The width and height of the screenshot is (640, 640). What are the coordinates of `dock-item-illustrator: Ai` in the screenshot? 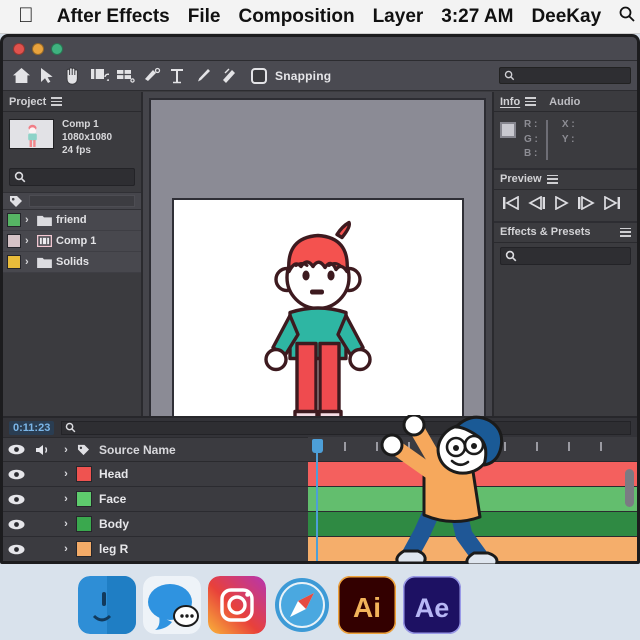 It's located at (367, 605).